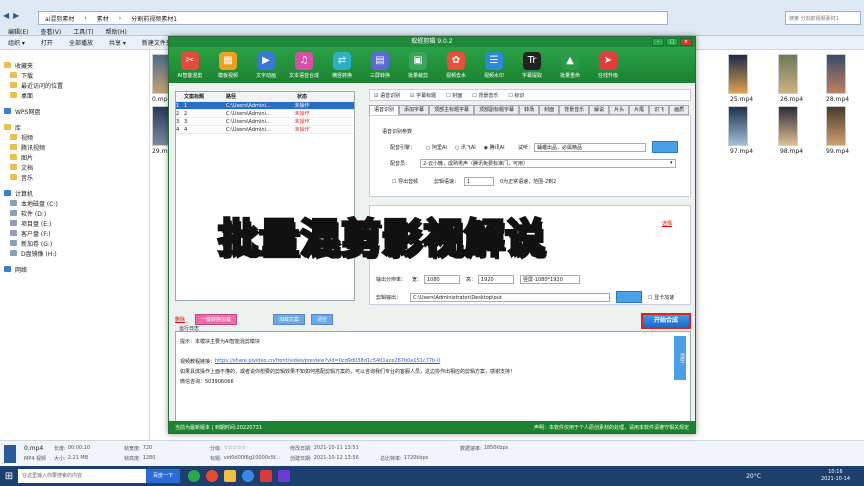 This screenshot has width=864, height=486. What do you see at coordinates (686, 42) in the screenshot?
I see `close-icon: ×` at bounding box center [686, 42].